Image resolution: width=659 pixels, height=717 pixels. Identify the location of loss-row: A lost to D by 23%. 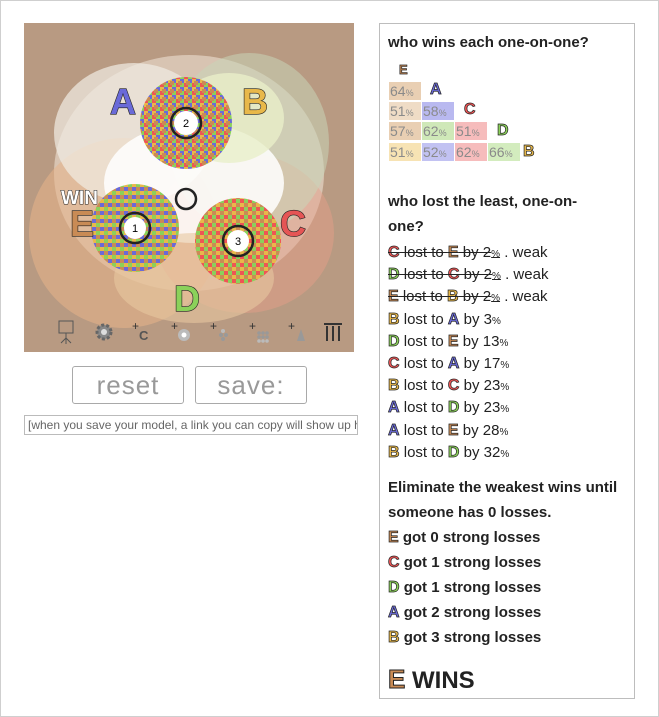
(511, 409).